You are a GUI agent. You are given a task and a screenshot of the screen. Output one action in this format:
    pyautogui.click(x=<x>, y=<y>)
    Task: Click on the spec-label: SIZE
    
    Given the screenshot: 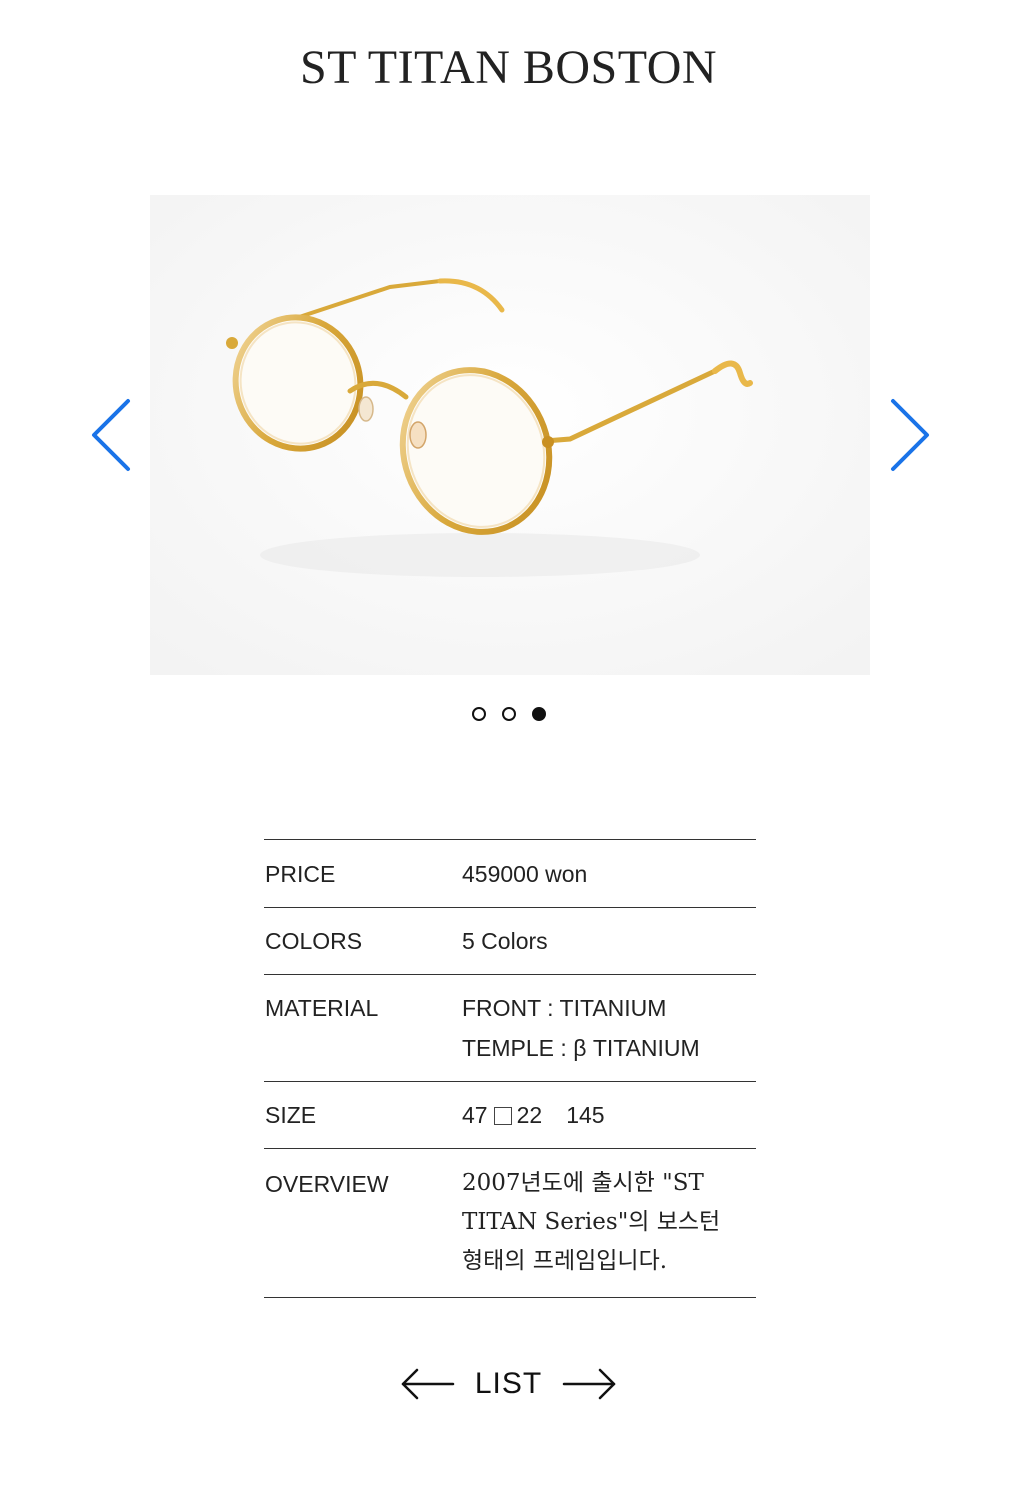 What is the action you would take?
    pyautogui.click(x=291, y=1115)
    